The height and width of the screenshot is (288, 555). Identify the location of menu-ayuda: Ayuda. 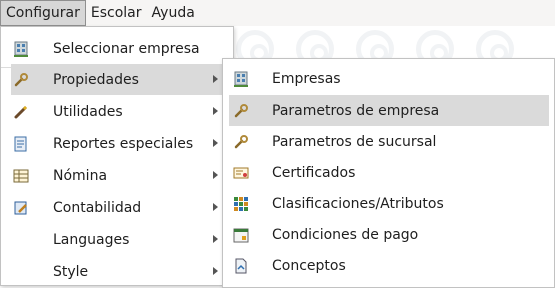
(173, 13).